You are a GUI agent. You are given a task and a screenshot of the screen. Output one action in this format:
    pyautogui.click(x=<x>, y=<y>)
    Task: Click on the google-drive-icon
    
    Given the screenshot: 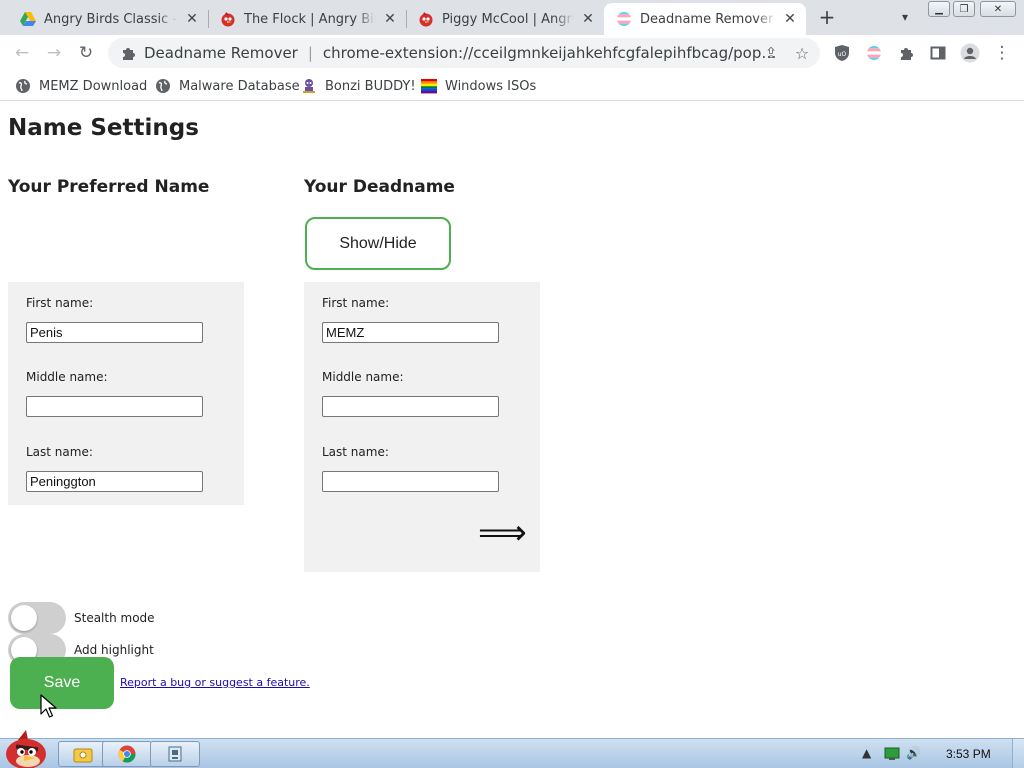 What is the action you would take?
    pyautogui.click(x=28, y=19)
    